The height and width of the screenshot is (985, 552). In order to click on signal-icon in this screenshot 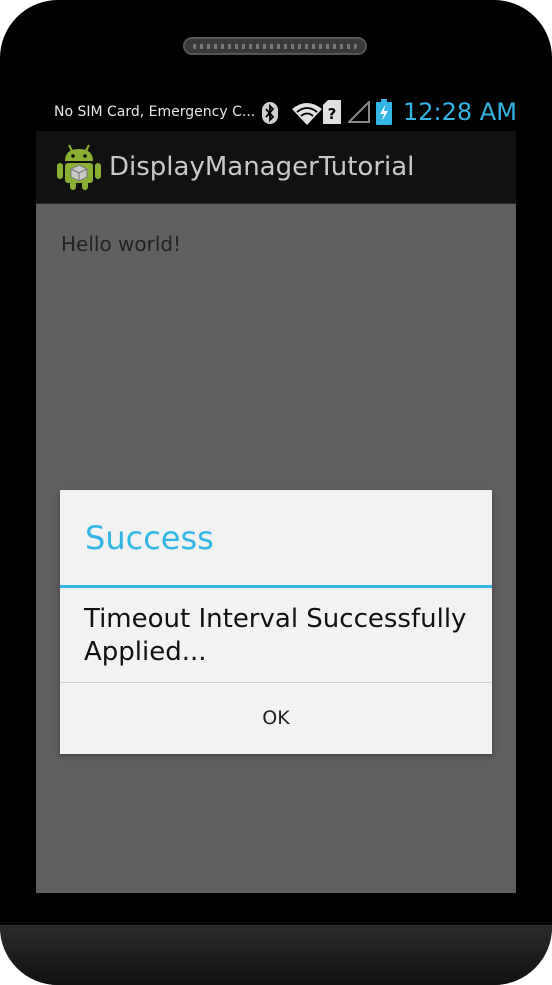, I will do `click(358, 113)`.